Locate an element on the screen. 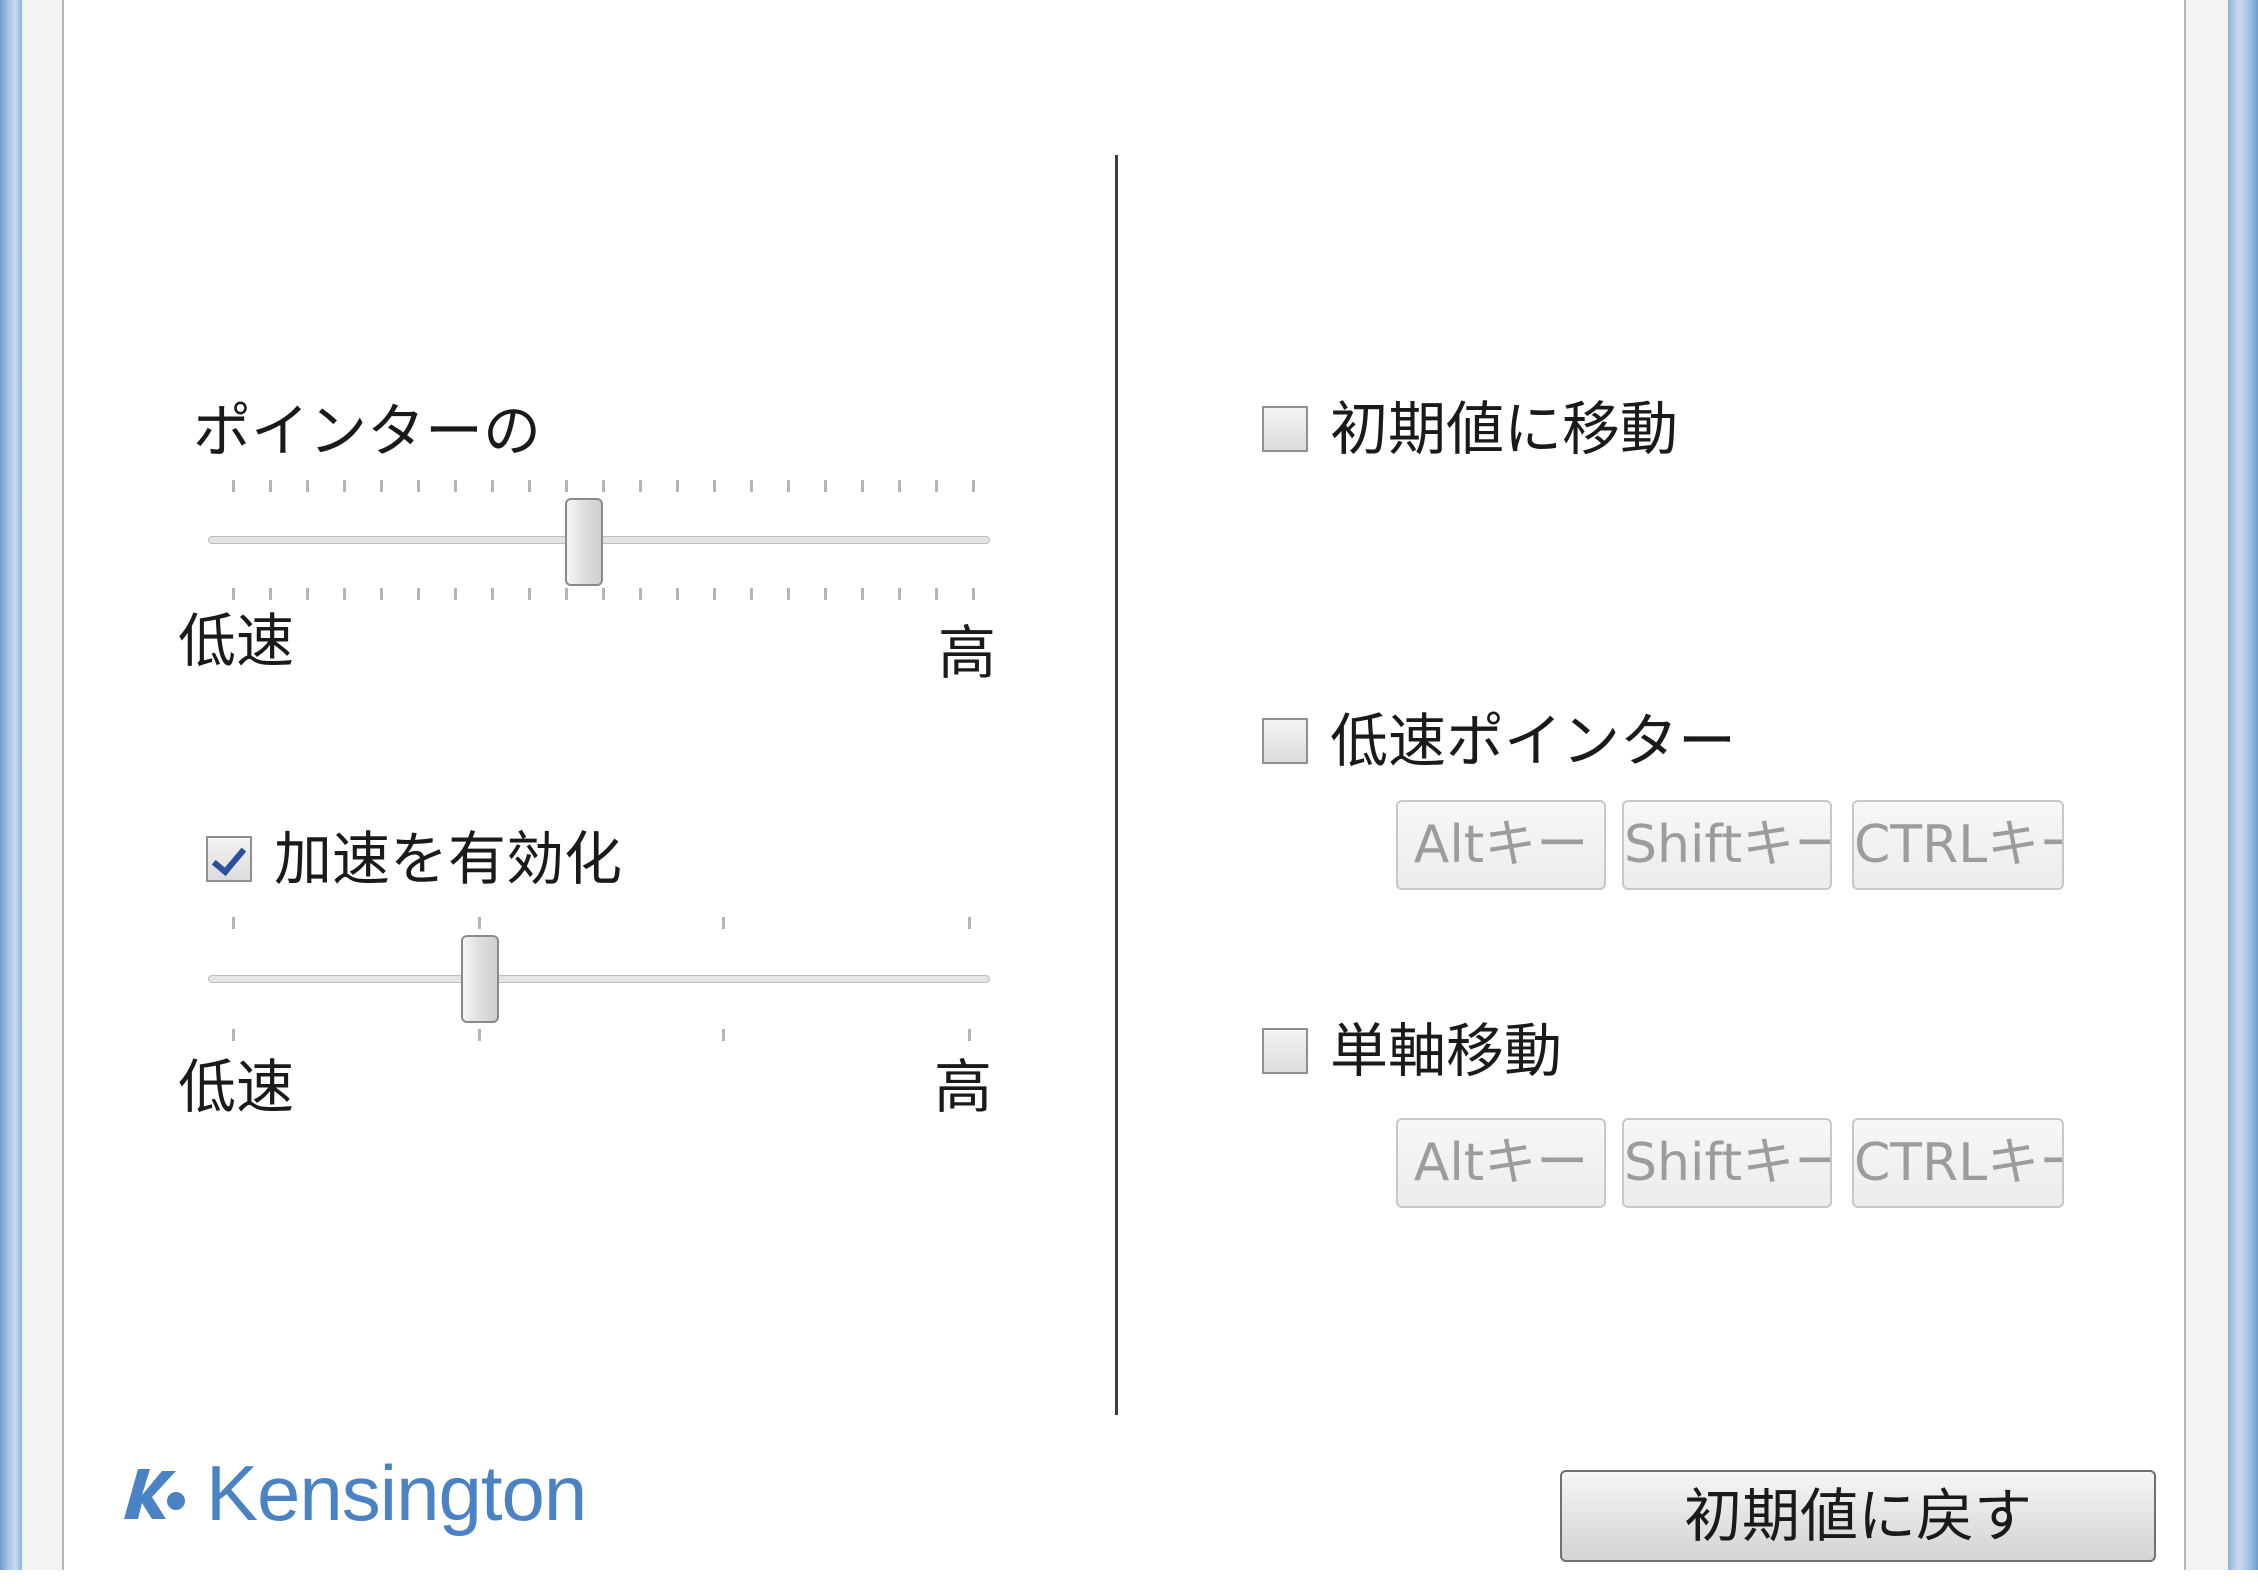 Image resolution: width=2258 pixels, height=1584 pixels. window-border-right is located at coordinates (2206, 785).